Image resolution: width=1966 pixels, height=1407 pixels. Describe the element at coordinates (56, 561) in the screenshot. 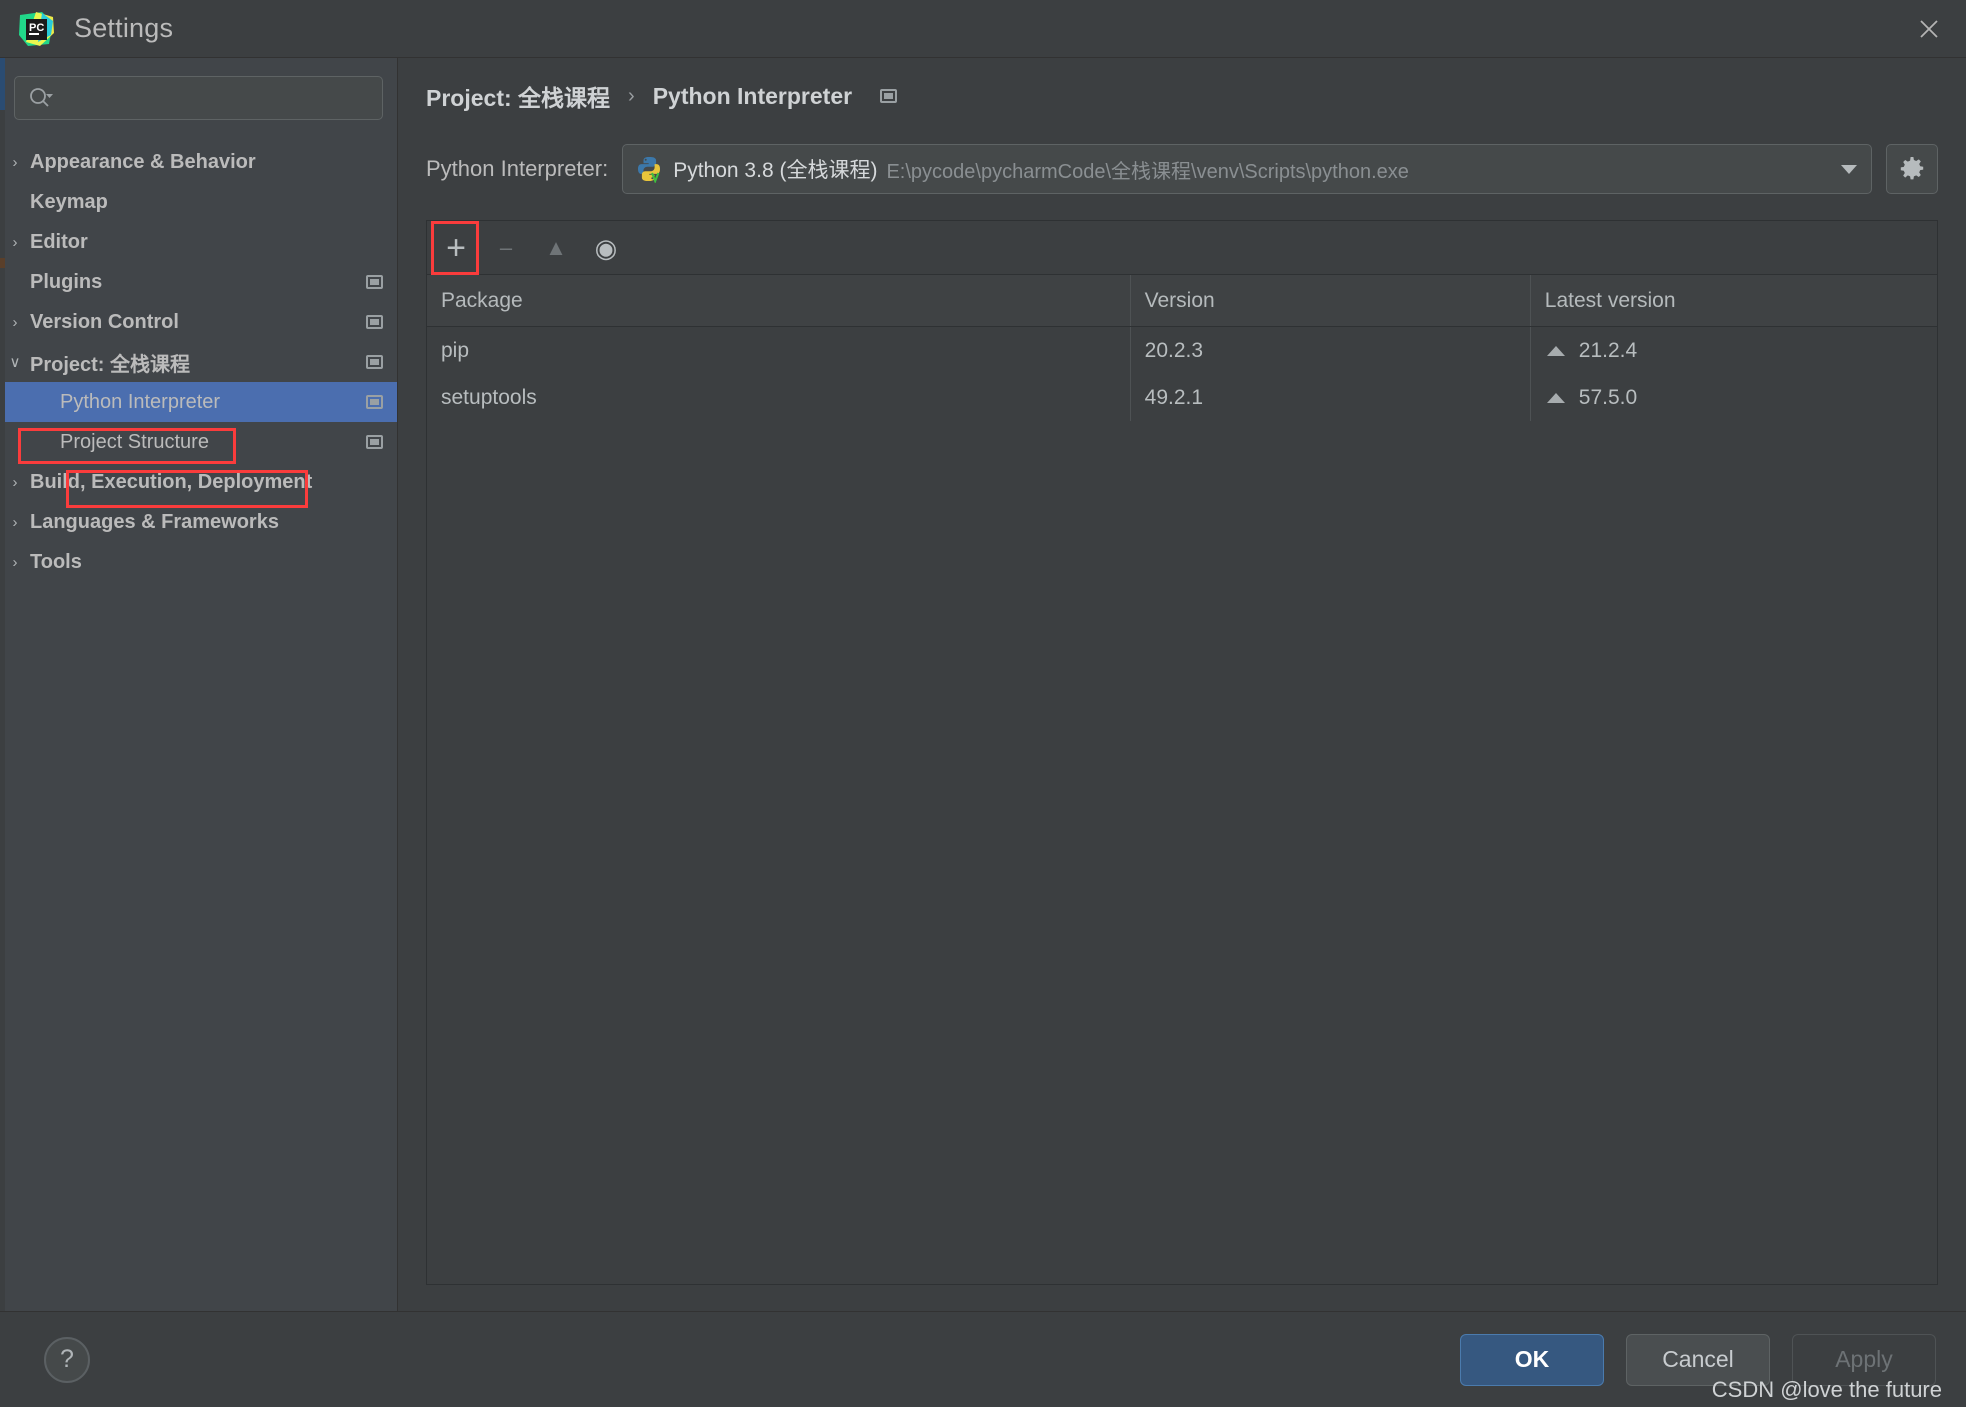

I see `sidebar-item-label: Tools` at that location.